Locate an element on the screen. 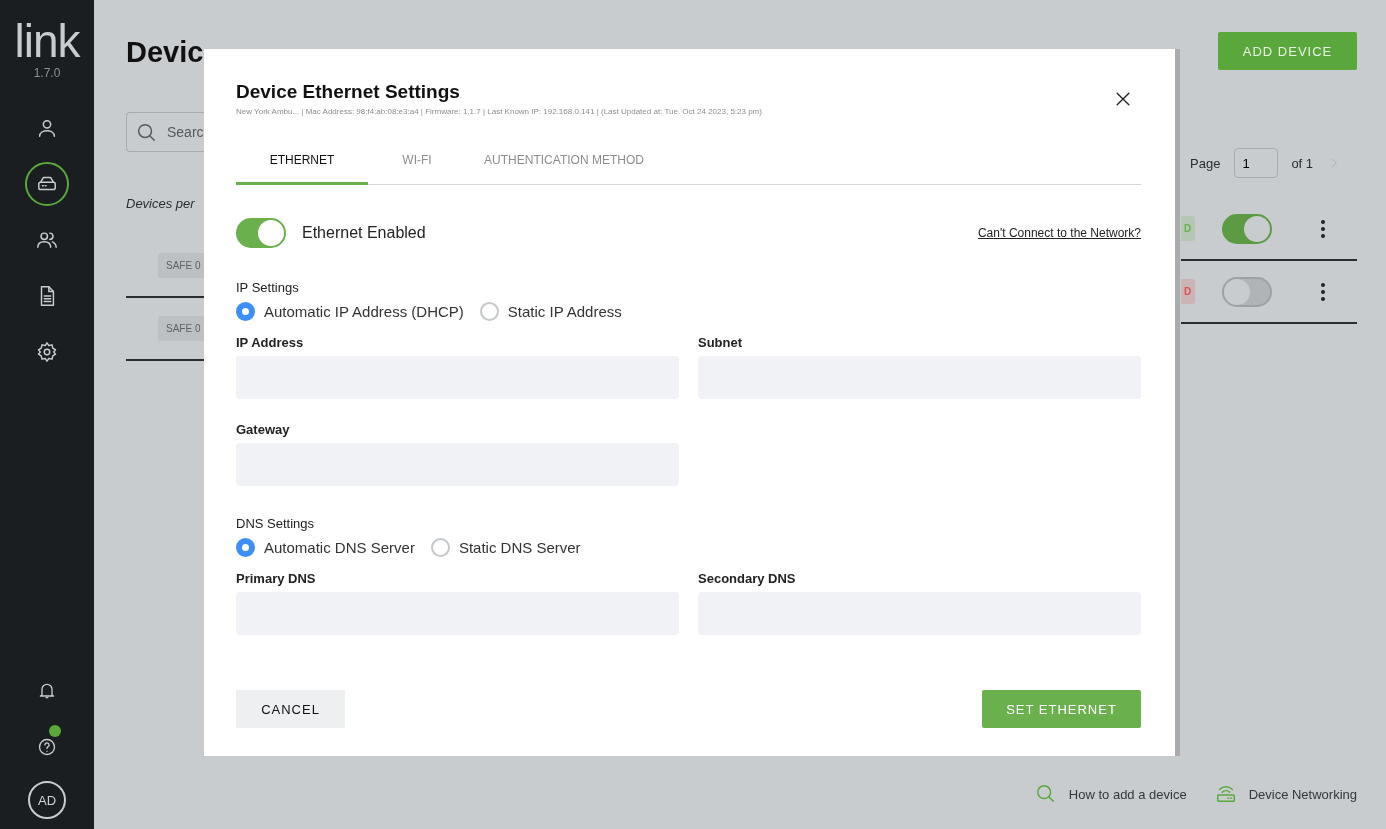  field-label: Subnet is located at coordinates (721, 342).